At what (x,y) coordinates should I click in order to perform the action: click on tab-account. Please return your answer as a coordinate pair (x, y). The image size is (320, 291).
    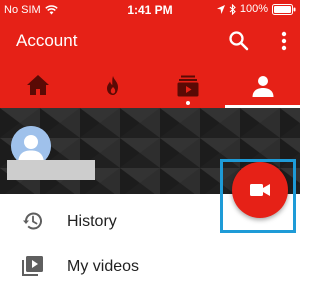
    Looking at the image, I should click on (262, 86).